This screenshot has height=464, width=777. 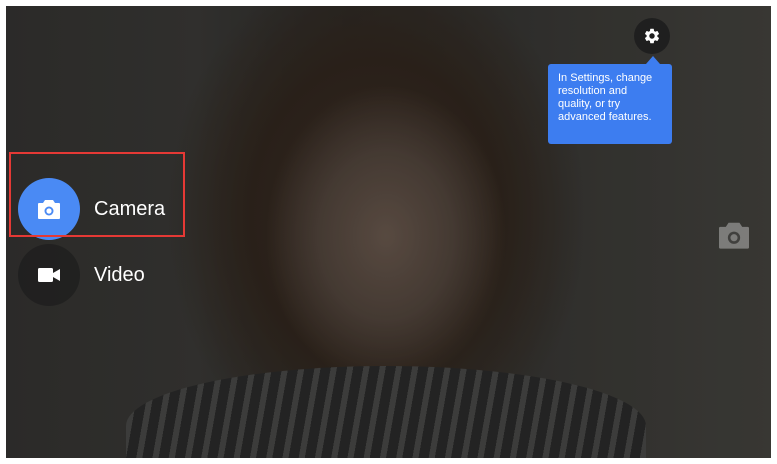 What do you see at coordinates (97, 194) in the screenshot?
I see `camera-mode-highlight-box` at bounding box center [97, 194].